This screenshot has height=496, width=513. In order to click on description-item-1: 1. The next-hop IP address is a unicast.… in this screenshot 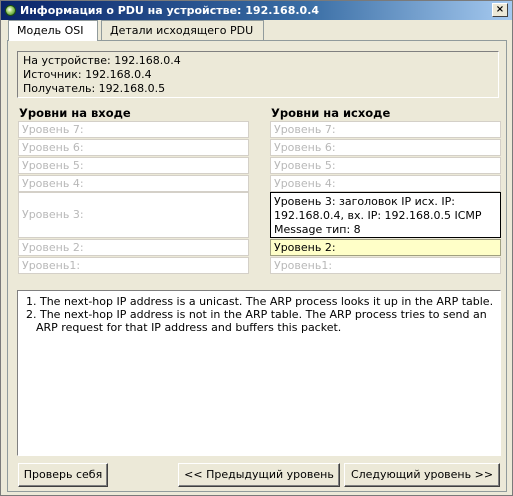, I will do `click(260, 301)`.